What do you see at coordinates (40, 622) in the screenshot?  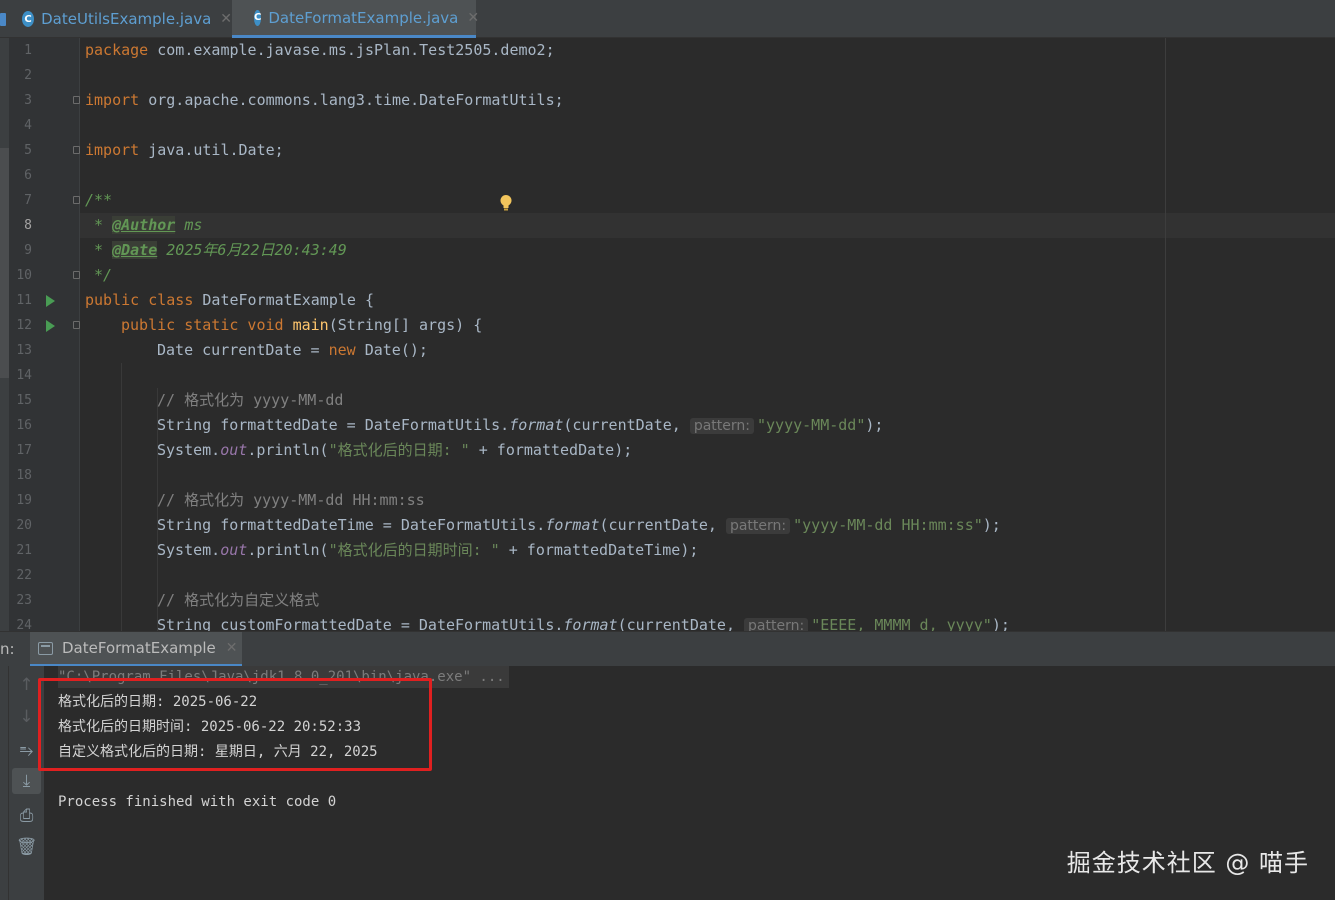 I see `gutter-line: 24` at bounding box center [40, 622].